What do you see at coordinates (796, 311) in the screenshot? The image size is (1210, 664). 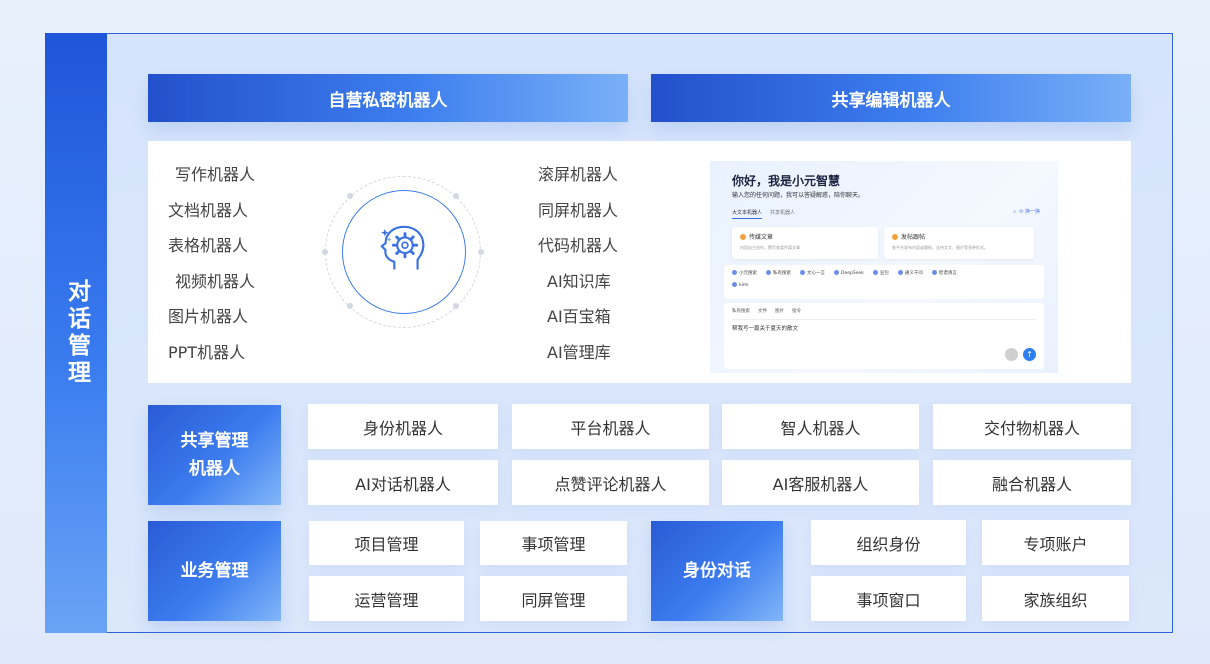 I see `input-option: 指令` at bounding box center [796, 311].